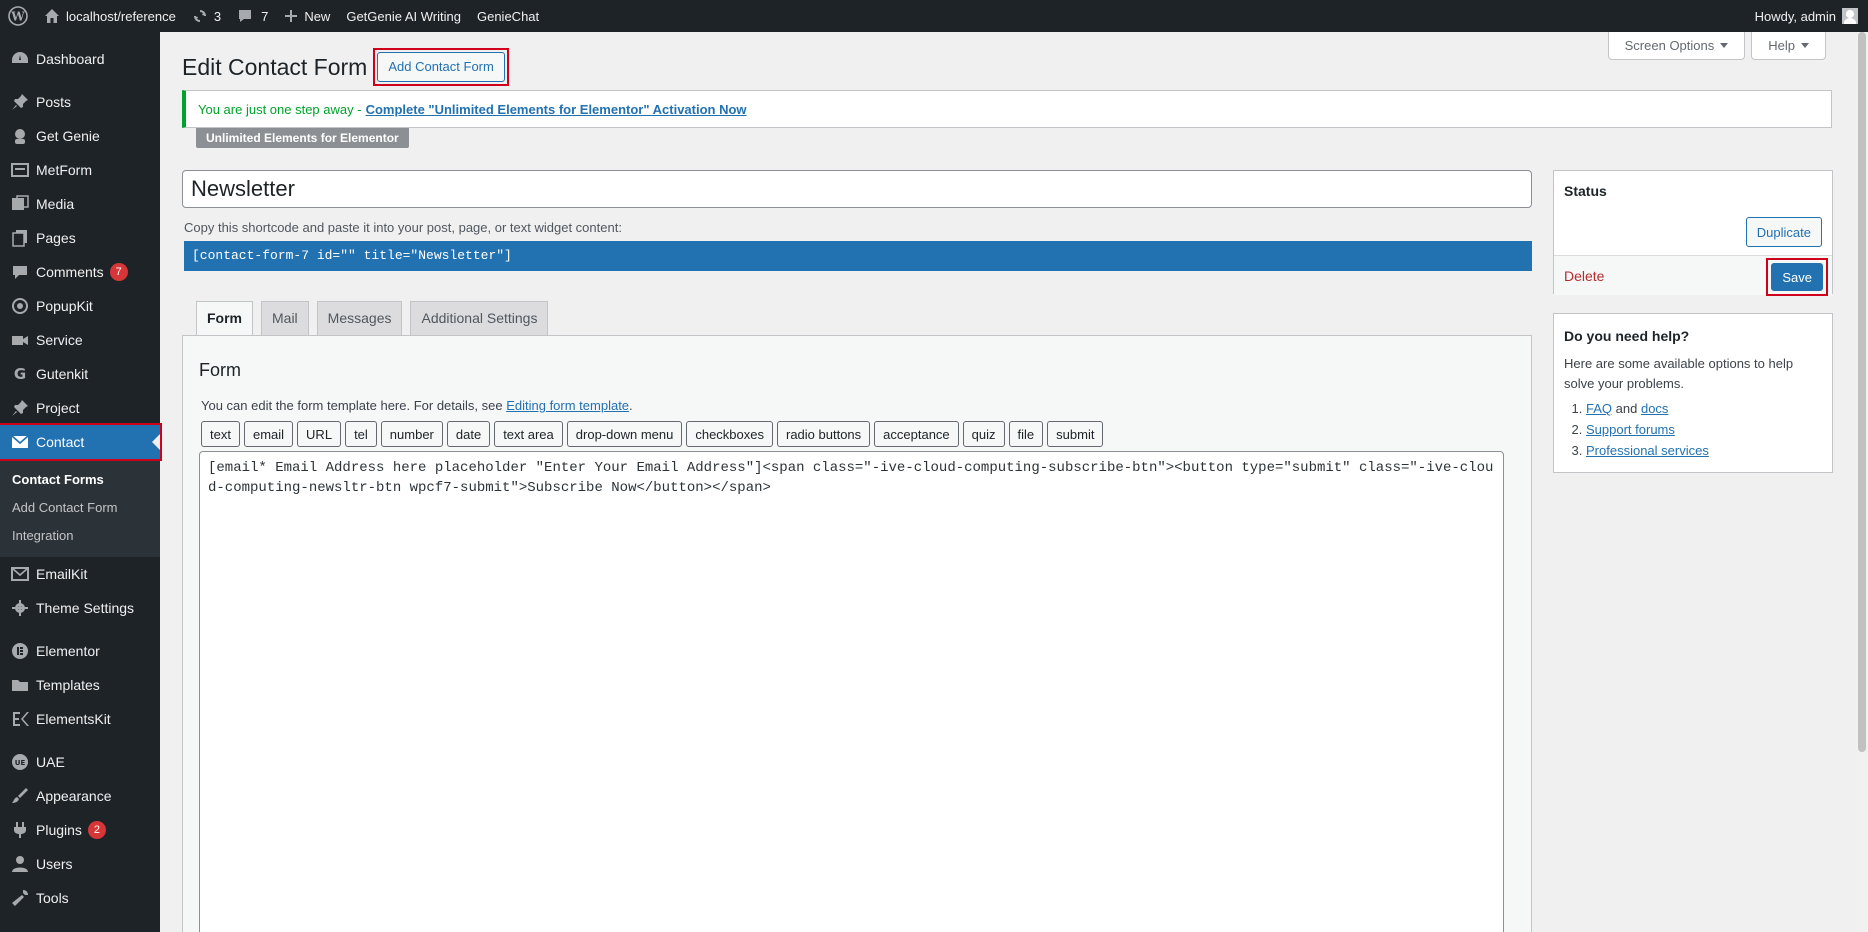 This screenshot has height=932, width=1868. What do you see at coordinates (403, 16) in the screenshot?
I see `getgenie-link: GetGenie AI Writing` at bounding box center [403, 16].